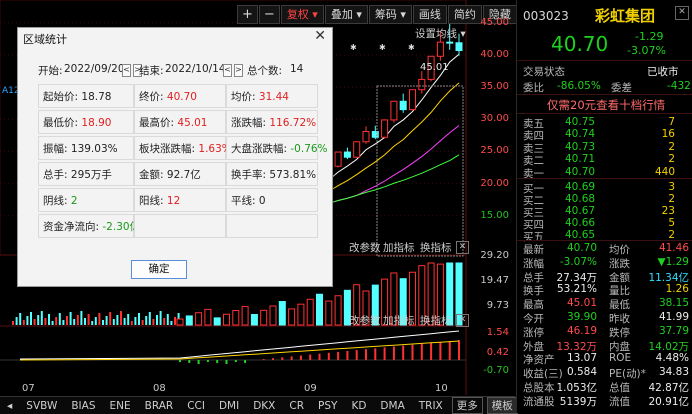 The height and width of the screenshot is (414, 692). What do you see at coordinates (358, 406) in the screenshot?
I see `indicator-tab: KD` at bounding box center [358, 406].